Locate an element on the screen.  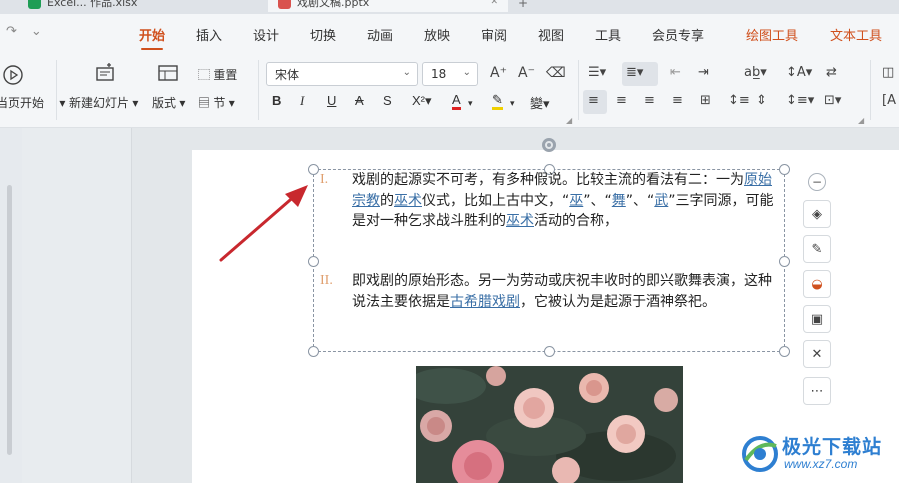
tab-view: 视图 is located at coordinates (551, 34).